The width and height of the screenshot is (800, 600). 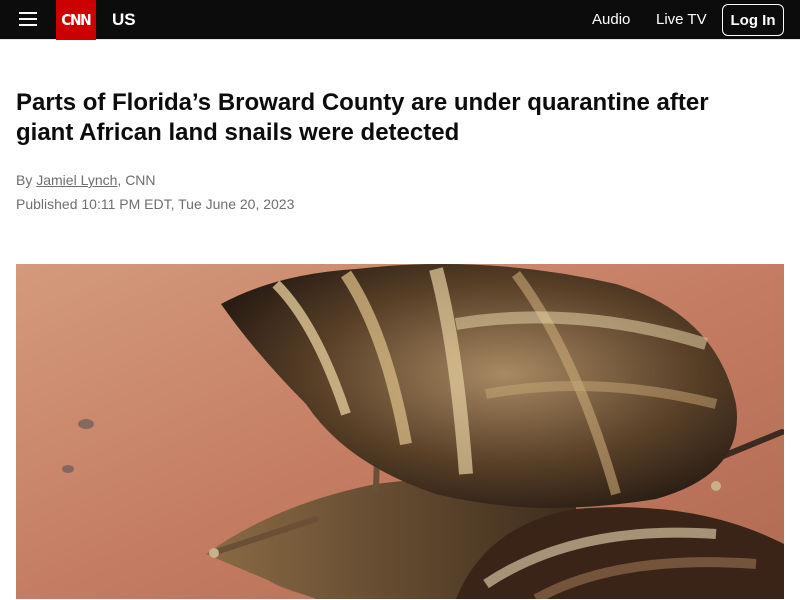 What do you see at coordinates (26, 180) in the screenshot?
I see `byline-prefix: By` at bounding box center [26, 180].